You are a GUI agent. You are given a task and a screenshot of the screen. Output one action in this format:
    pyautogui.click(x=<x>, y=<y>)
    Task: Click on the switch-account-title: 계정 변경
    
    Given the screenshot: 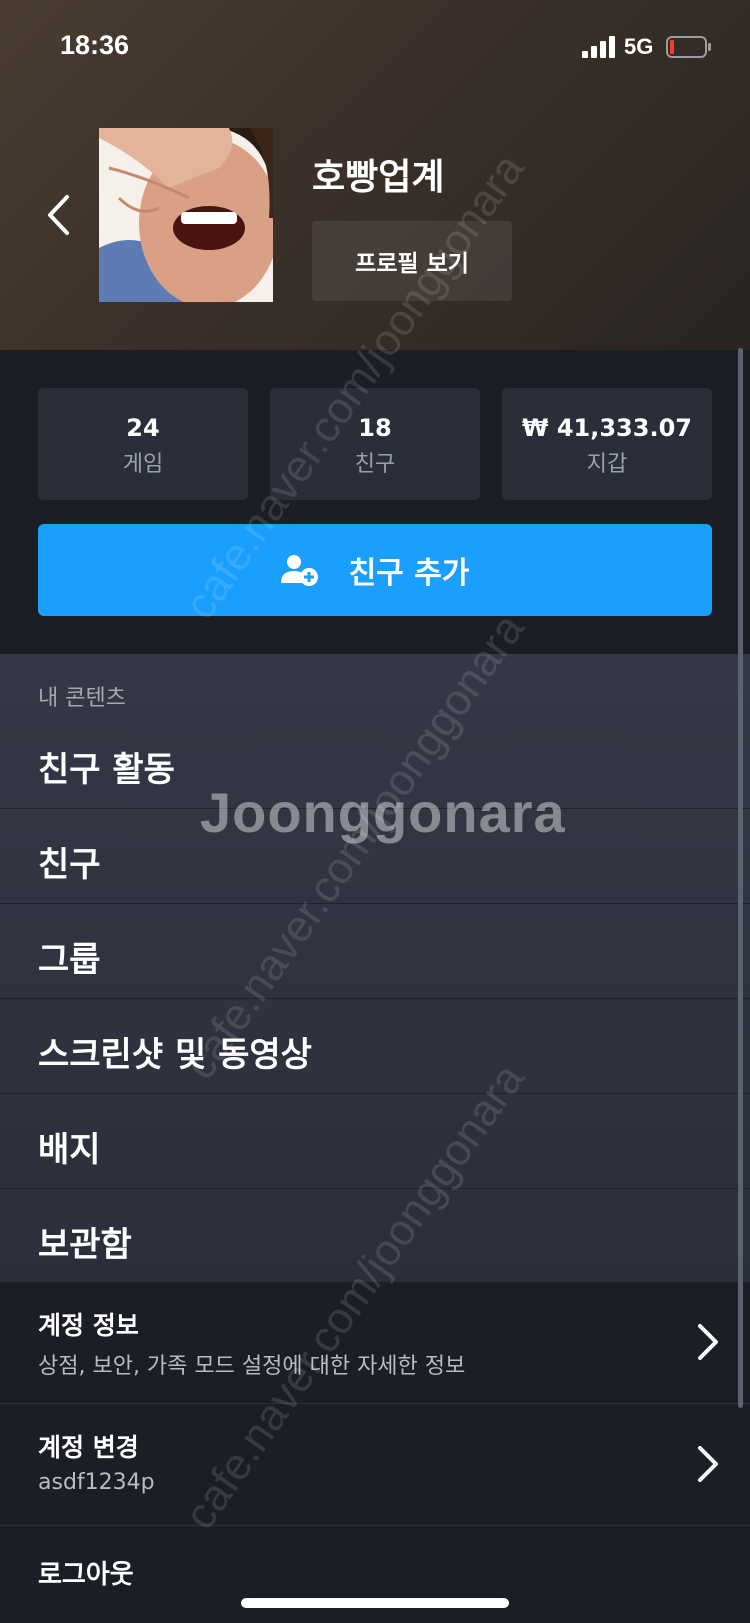 What is the action you would take?
    pyautogui.click(x=88, y=1447)
    